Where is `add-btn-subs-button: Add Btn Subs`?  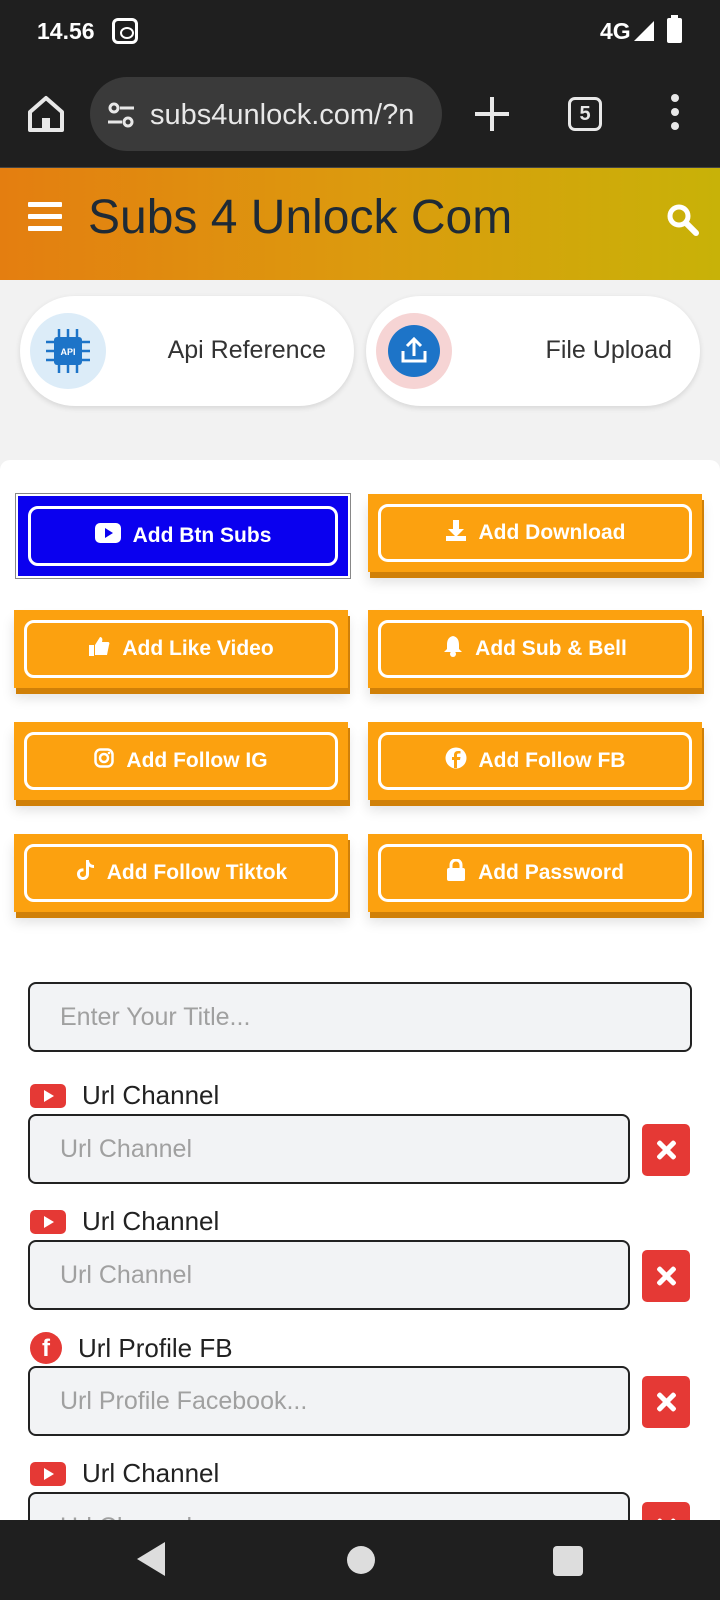
add-btn-subs-button: Add Btn Subs is located at coordinates (183, 536).